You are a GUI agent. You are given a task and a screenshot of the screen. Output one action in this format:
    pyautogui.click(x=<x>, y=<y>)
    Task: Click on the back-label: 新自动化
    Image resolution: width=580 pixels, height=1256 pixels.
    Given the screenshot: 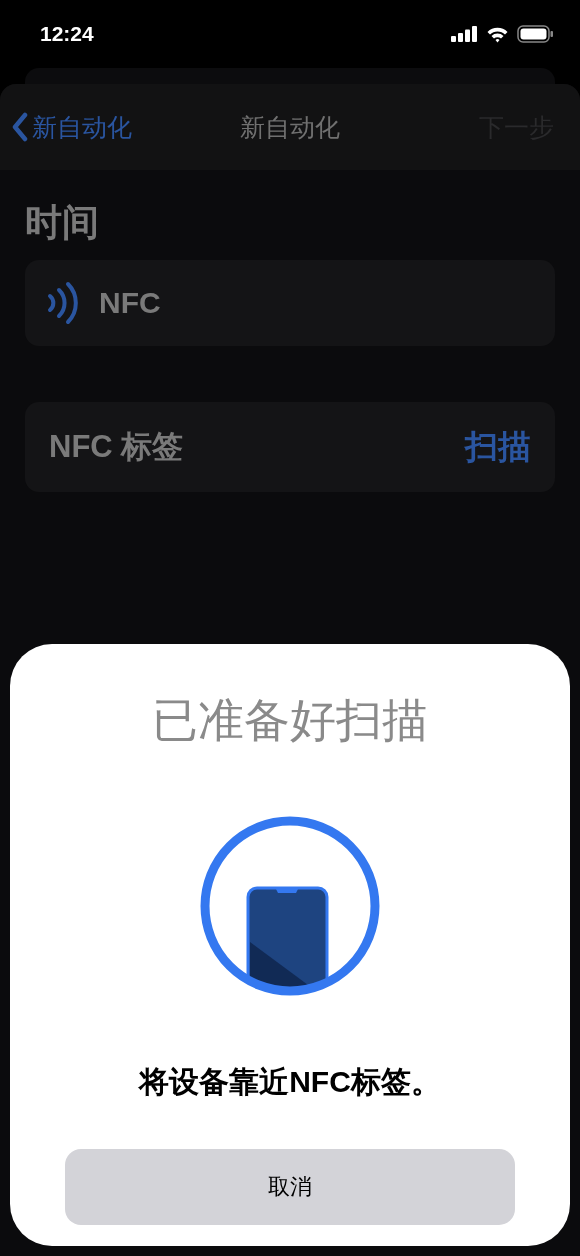 What is the action you would take?
    pyautogui.click(x=82, y=127)
    